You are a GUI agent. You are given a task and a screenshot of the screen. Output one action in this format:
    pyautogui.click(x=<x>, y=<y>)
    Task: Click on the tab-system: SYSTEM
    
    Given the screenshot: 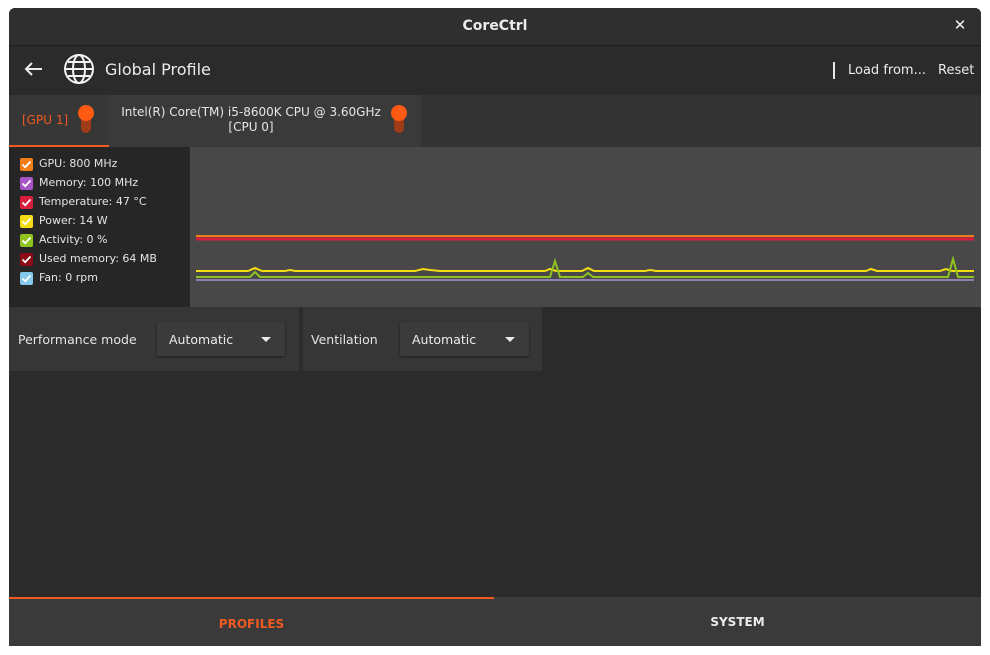 What is the action you would take?
    pyautogui.click(x=737, y=621)
    